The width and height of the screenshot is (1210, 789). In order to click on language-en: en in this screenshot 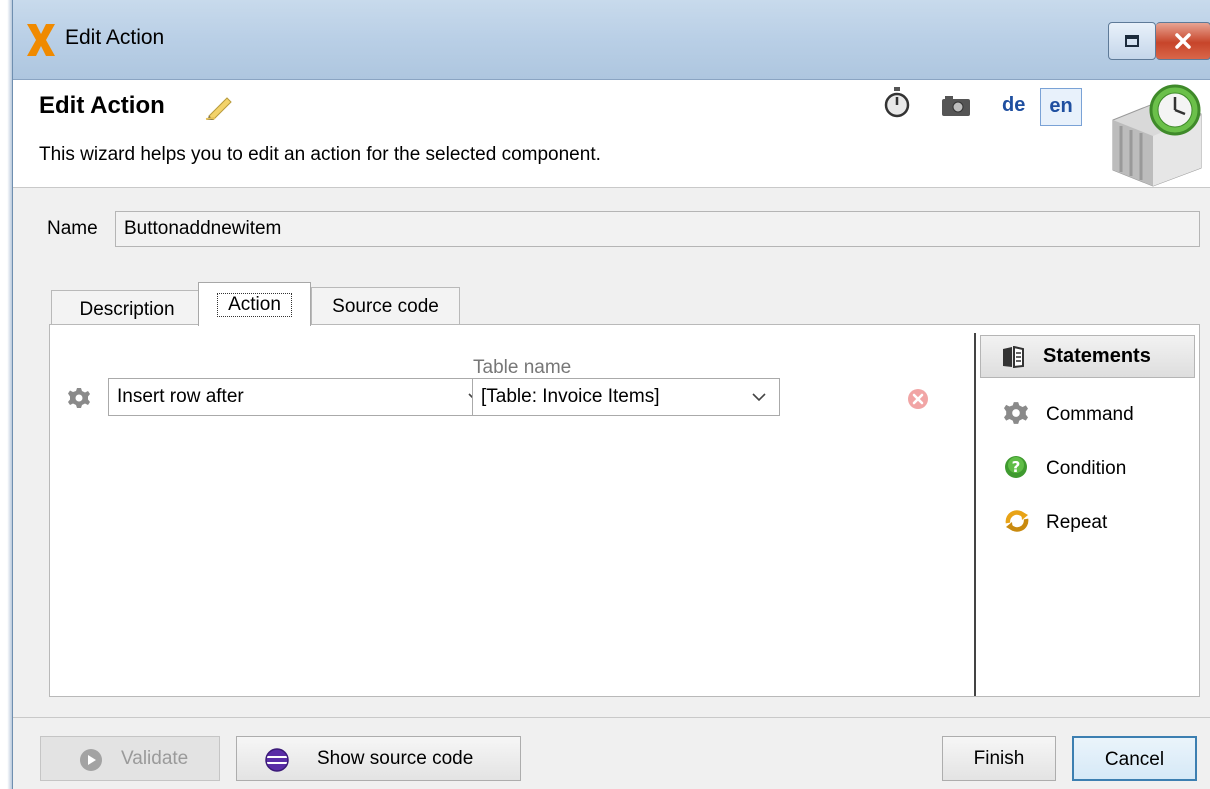, I will do `click(1061, 107)`.